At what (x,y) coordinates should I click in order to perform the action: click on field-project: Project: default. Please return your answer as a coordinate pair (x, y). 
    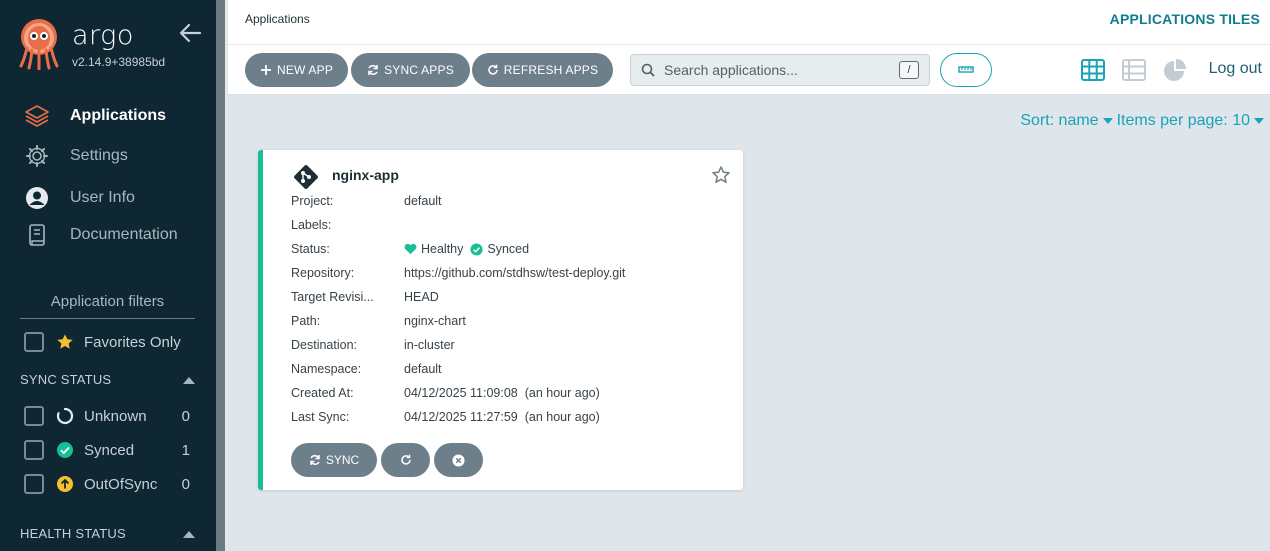
    Looking at the image, I should click on (511, 201).